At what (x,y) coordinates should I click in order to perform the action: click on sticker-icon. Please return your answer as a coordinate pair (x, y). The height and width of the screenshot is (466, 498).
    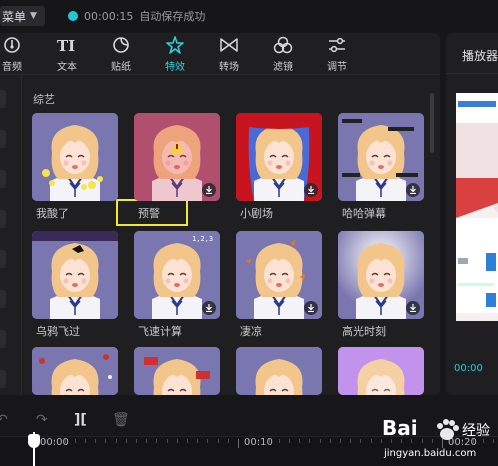
    Looking at the image, I should click on (121, 45).